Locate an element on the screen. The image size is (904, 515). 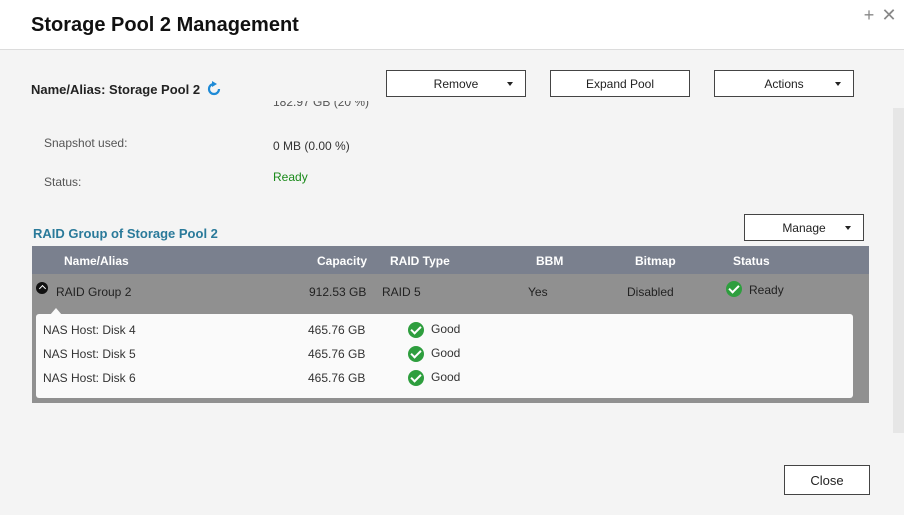
manage-button-label: Manage is located at coordinates (804, 227).